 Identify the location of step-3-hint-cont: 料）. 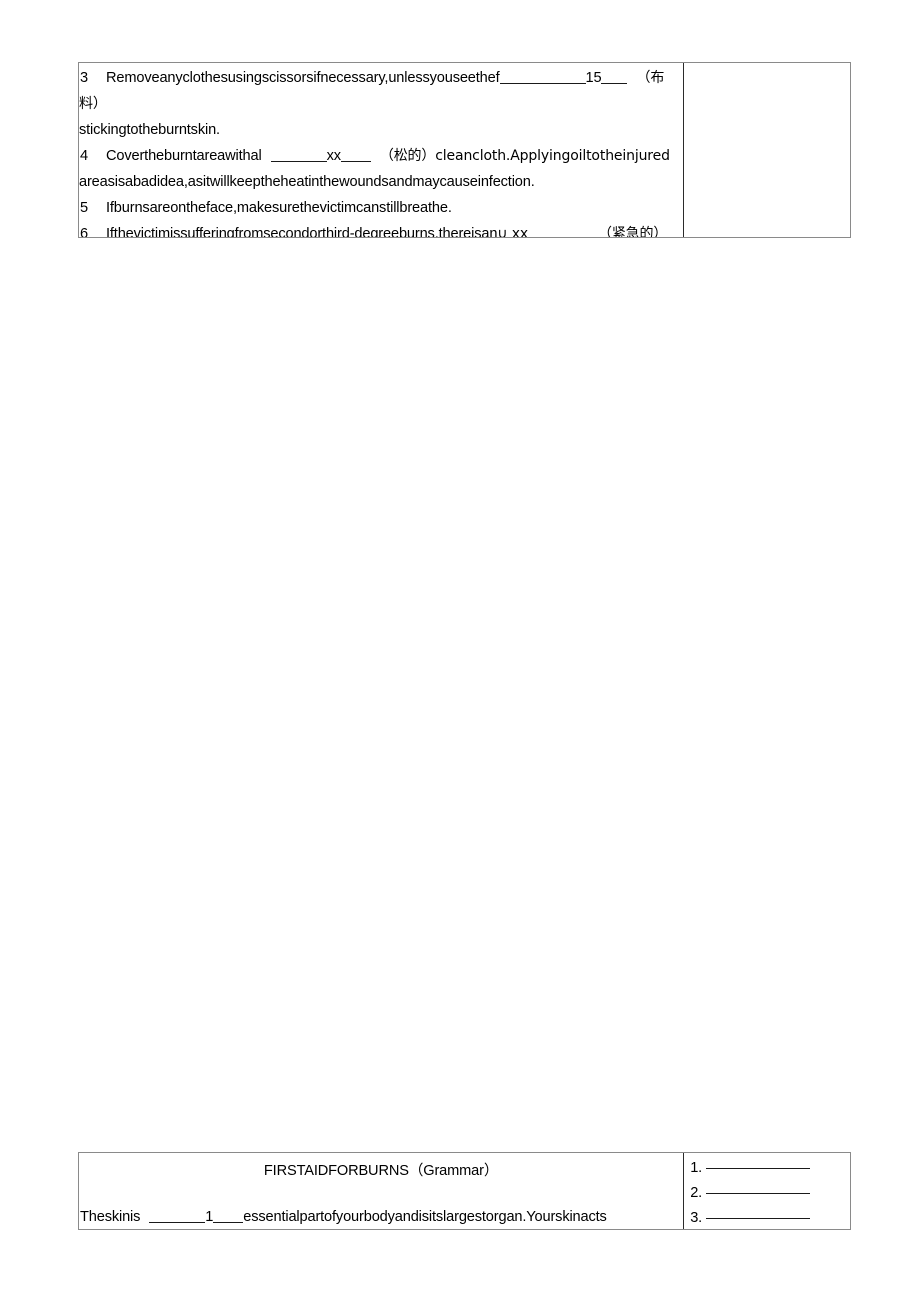
(93, 104).